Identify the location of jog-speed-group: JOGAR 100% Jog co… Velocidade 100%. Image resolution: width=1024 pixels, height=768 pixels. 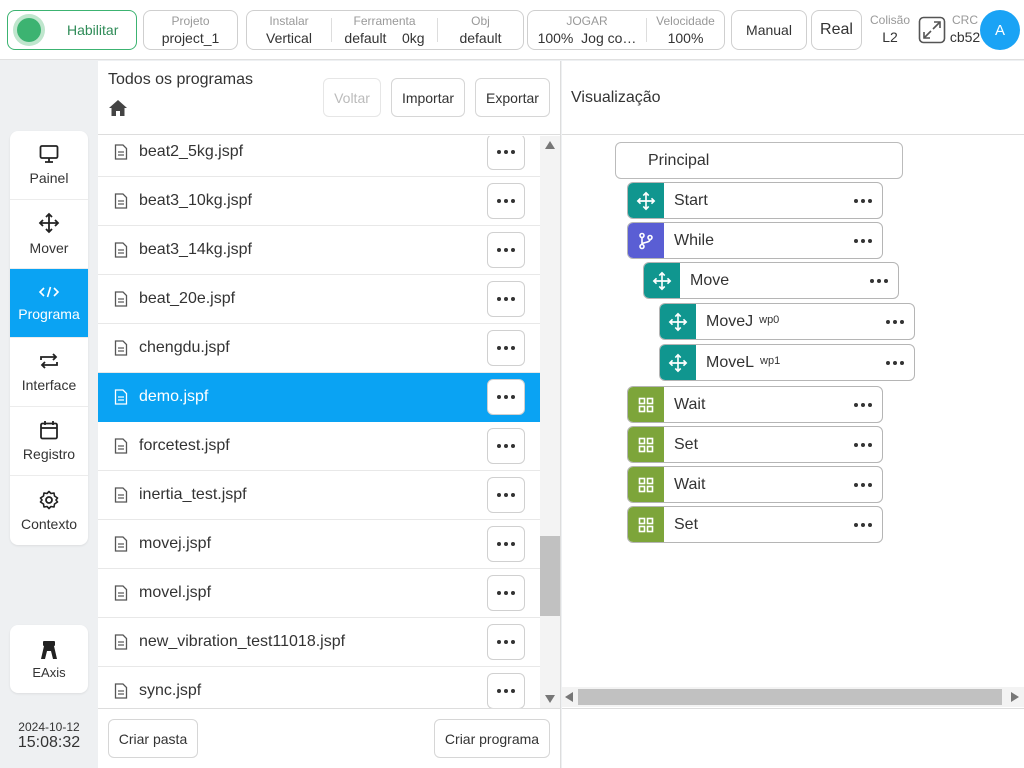
(626, 30).